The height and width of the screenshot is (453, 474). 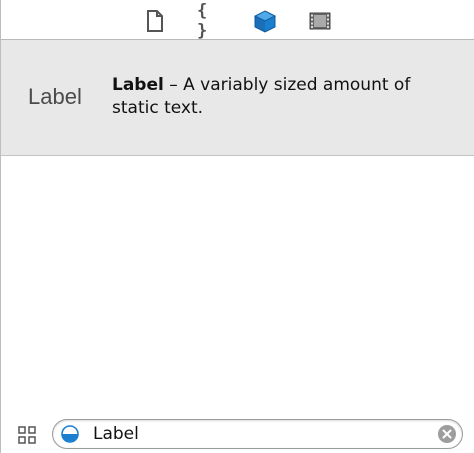 I want to click on code-snippet-icon: { }, so click(x=203, y=21).